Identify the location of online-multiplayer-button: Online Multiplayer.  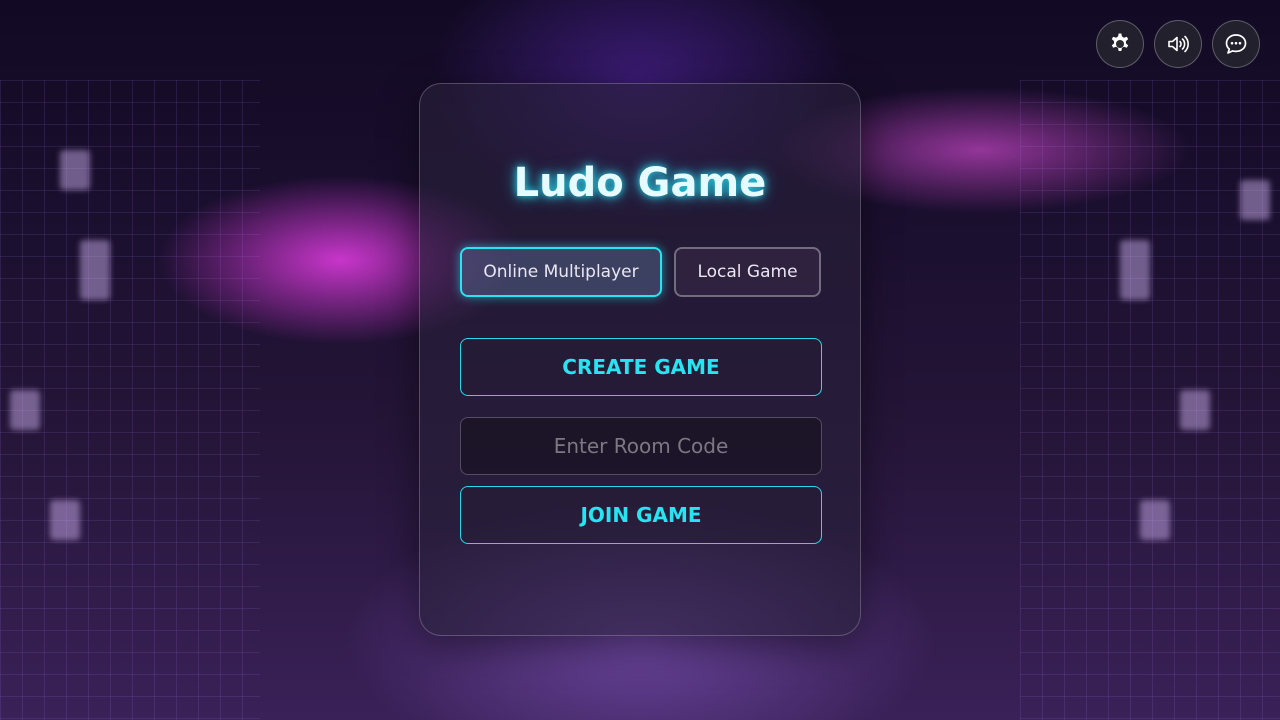
(561, 272).